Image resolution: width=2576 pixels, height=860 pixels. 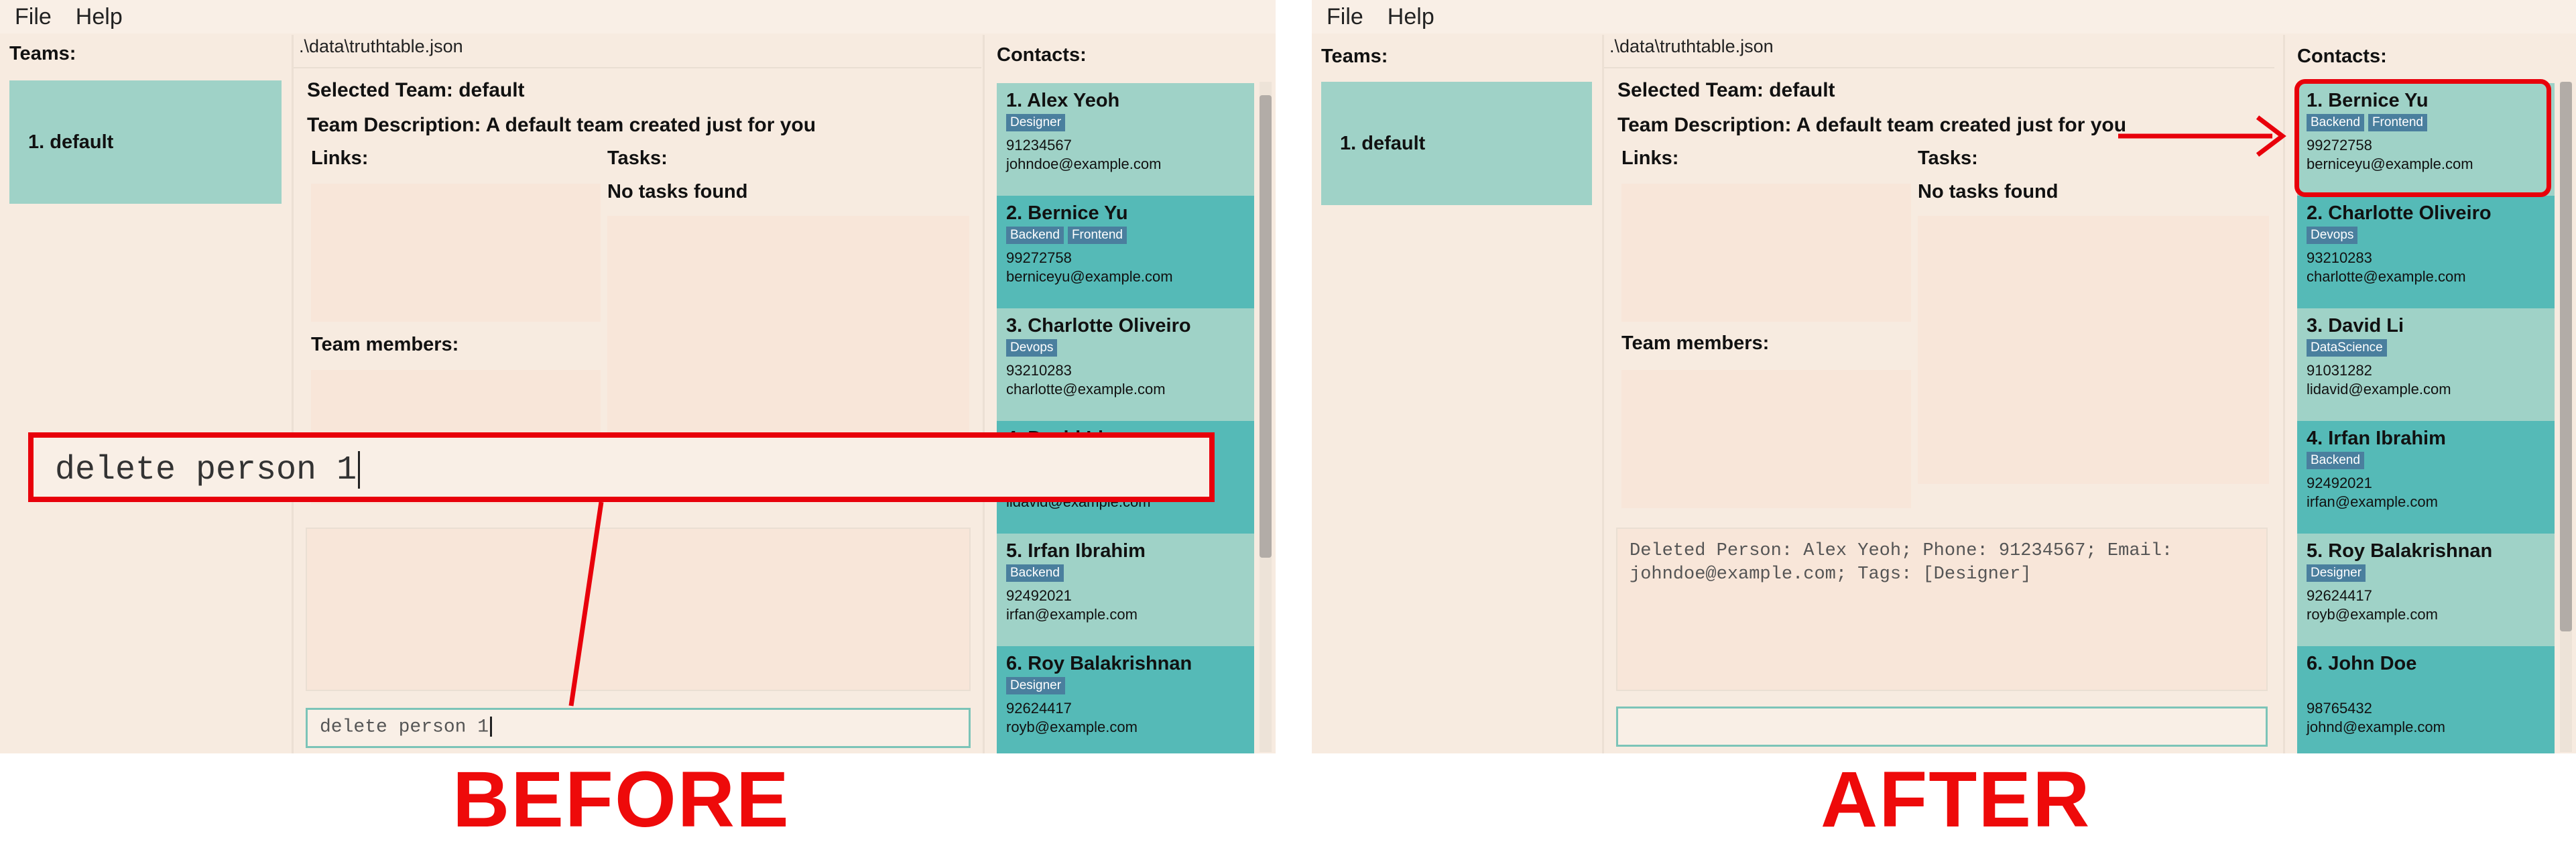 I want to click on after-label: AFTER, so click(x=1956, y=799).